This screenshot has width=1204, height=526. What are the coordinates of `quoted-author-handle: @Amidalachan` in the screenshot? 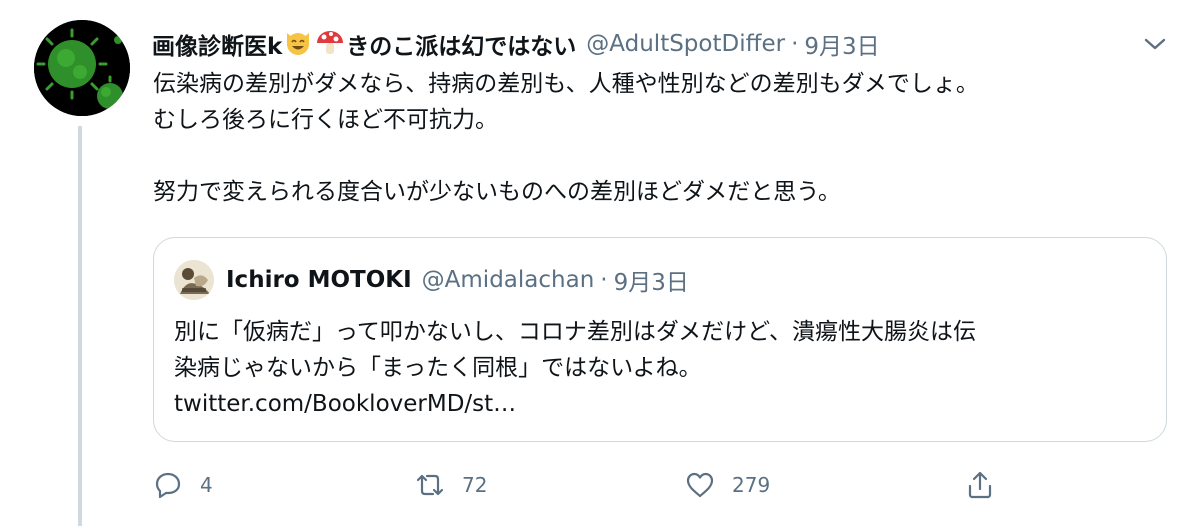 It's located at (508, 280).